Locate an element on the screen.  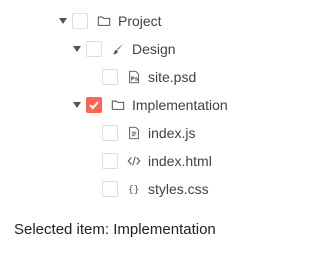
tree-item-label: Implementation is located at coordinates (180, 105).